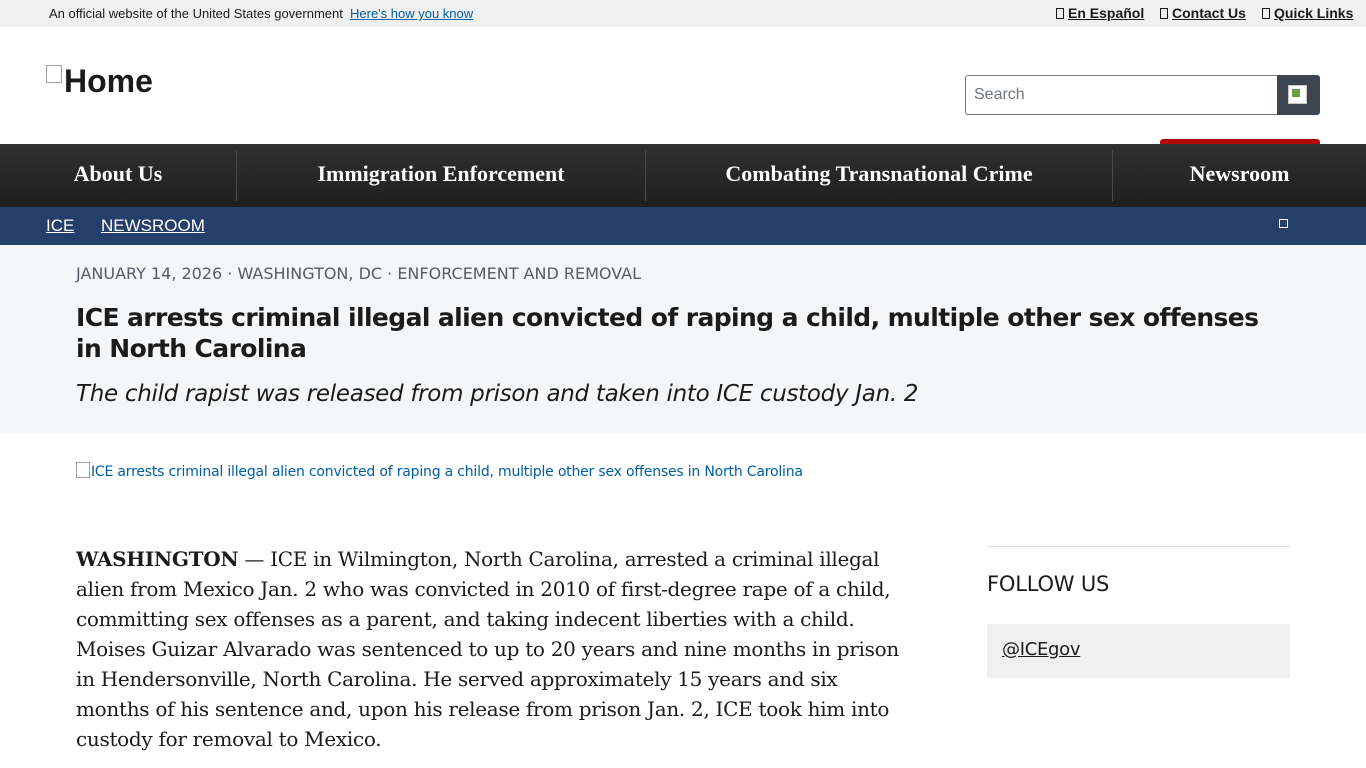  What do you see at coordinates (99, 81) in the screenshot?
I see `home-logo: Home` at bounding box center [99, 81].